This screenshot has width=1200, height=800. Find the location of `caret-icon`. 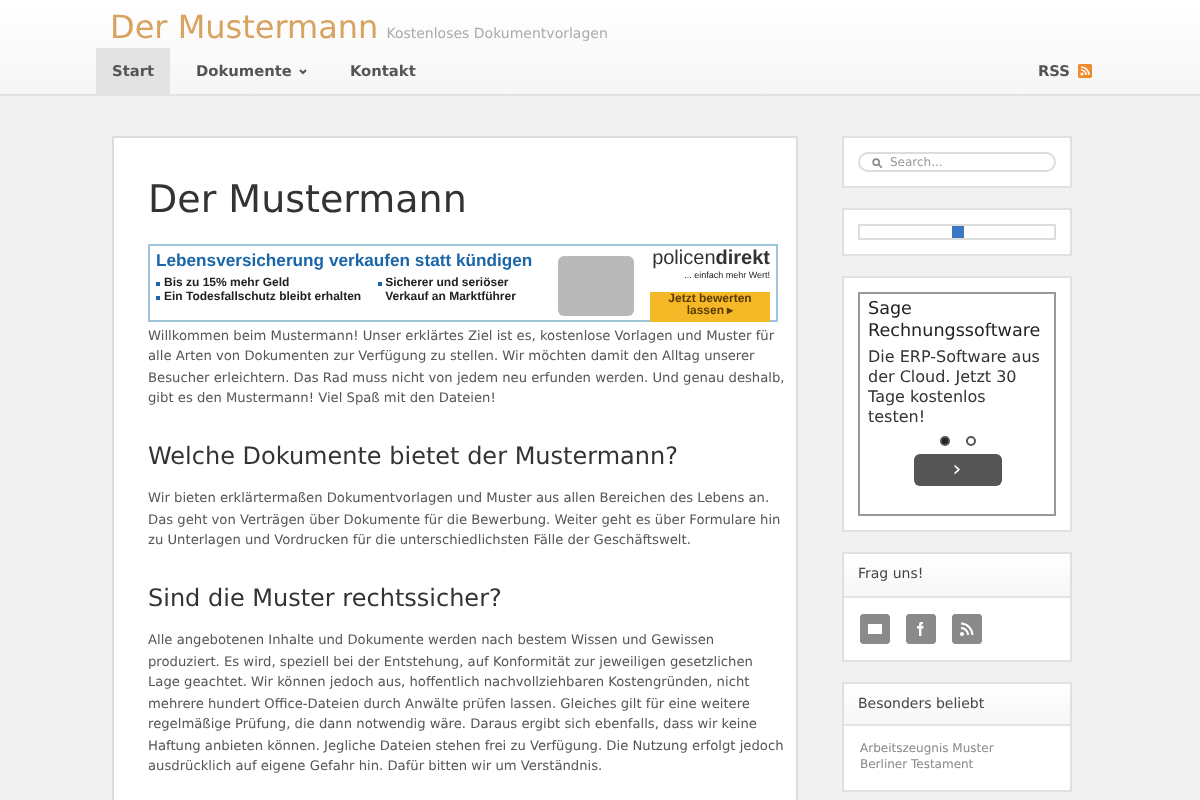

caret-icon is located at coordinates (302, 71).